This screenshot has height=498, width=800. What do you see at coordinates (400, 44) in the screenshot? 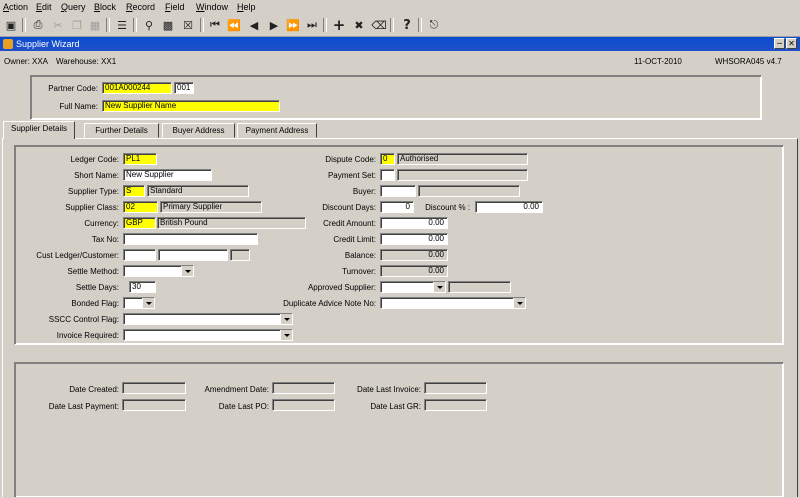
I see `window-title-bar: Supplier Wizard ─ ✕` at bounding box center [400, 44].